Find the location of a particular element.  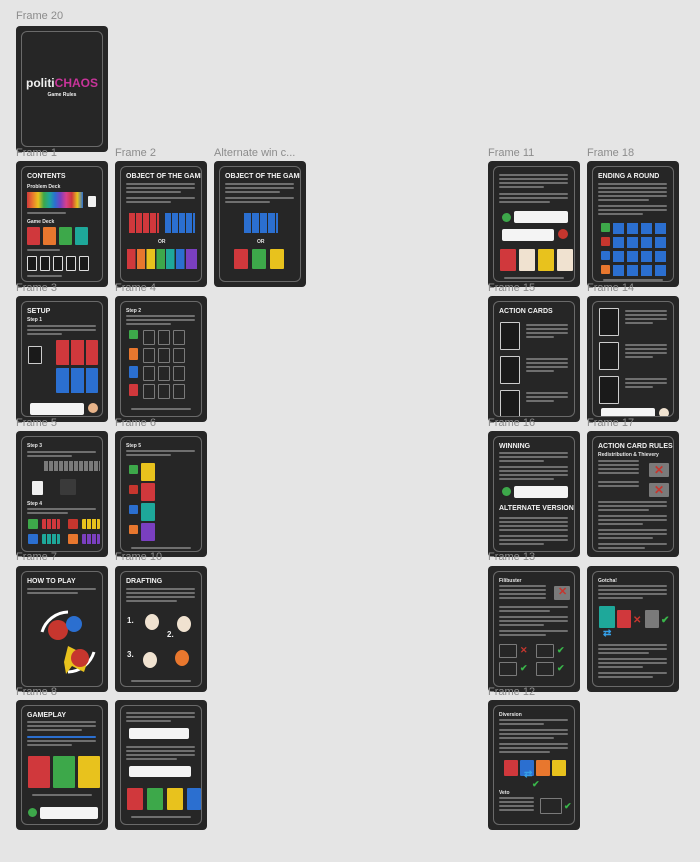

card-border is located at coordinates (633, 359).